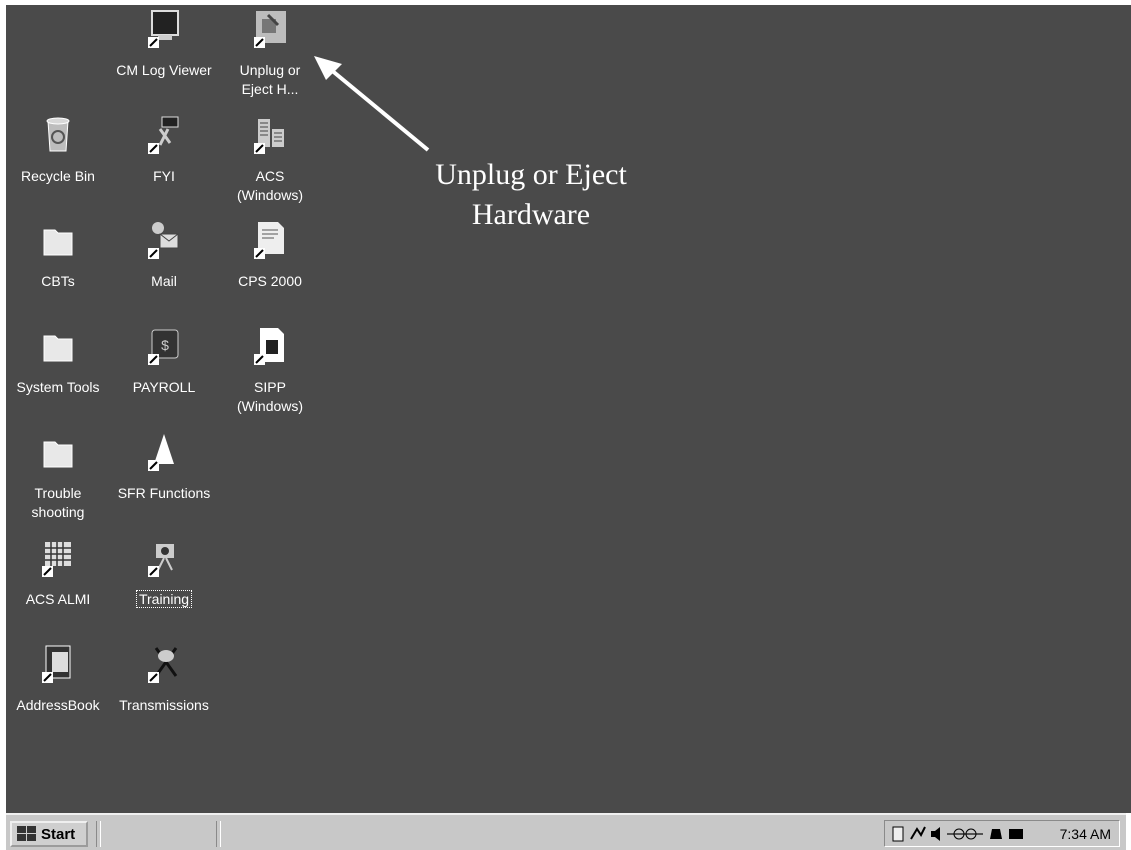  I want to click on building-icon, so click(270, 135).